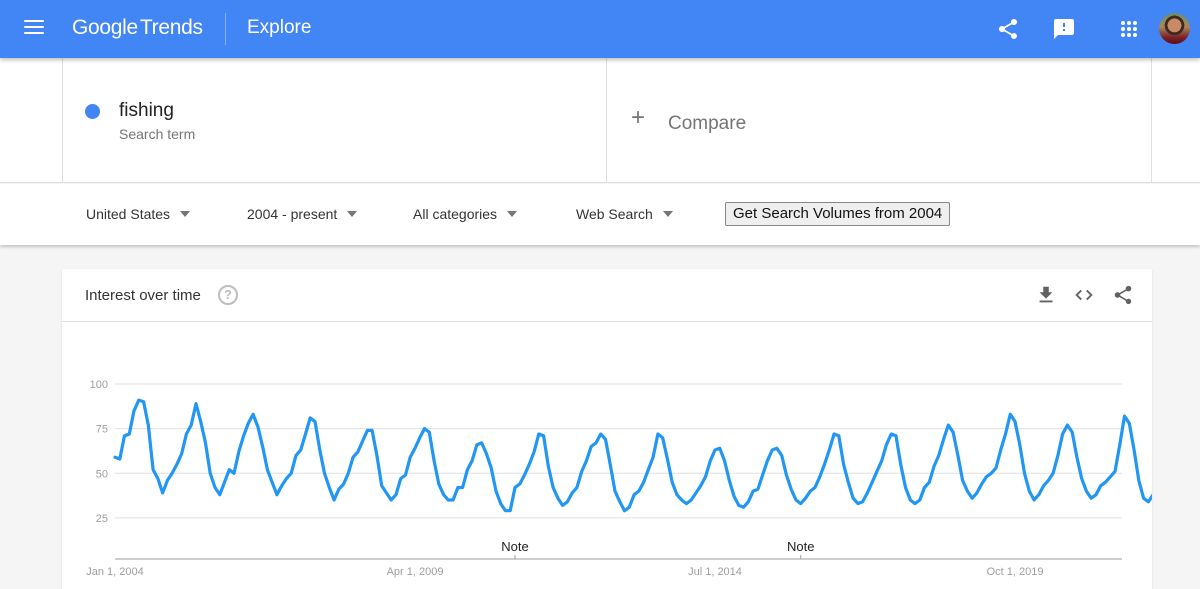  I want to click on search-type-dropdown: Web Search, so click(624, 214).